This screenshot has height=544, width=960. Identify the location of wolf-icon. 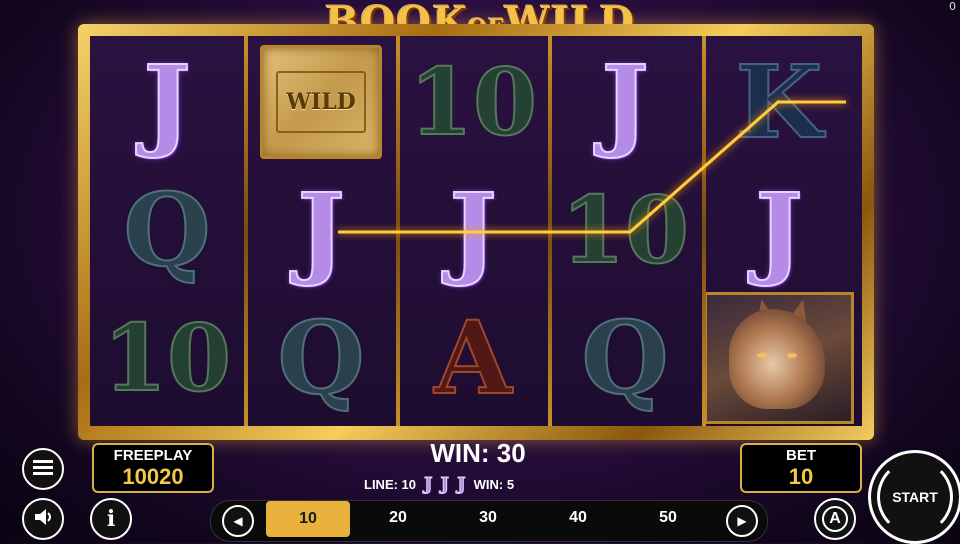
(779, 358).